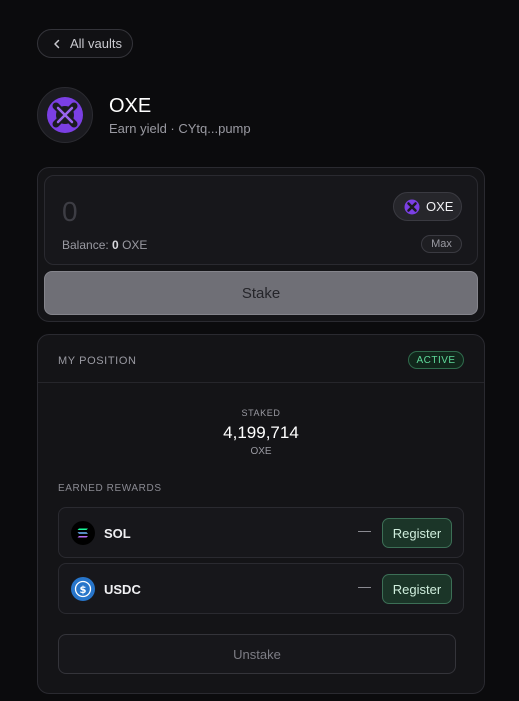 This screenshot has width=519, height=701. I want to click on register-button-usdc: Register, so click(417, 589).